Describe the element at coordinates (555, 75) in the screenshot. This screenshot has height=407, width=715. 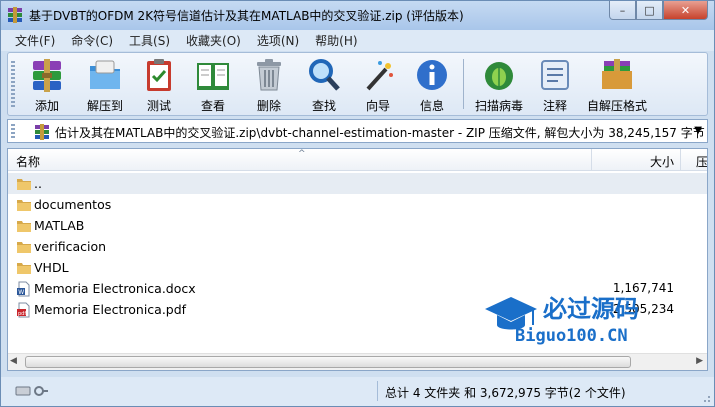
I see `comment-icon` at that location.